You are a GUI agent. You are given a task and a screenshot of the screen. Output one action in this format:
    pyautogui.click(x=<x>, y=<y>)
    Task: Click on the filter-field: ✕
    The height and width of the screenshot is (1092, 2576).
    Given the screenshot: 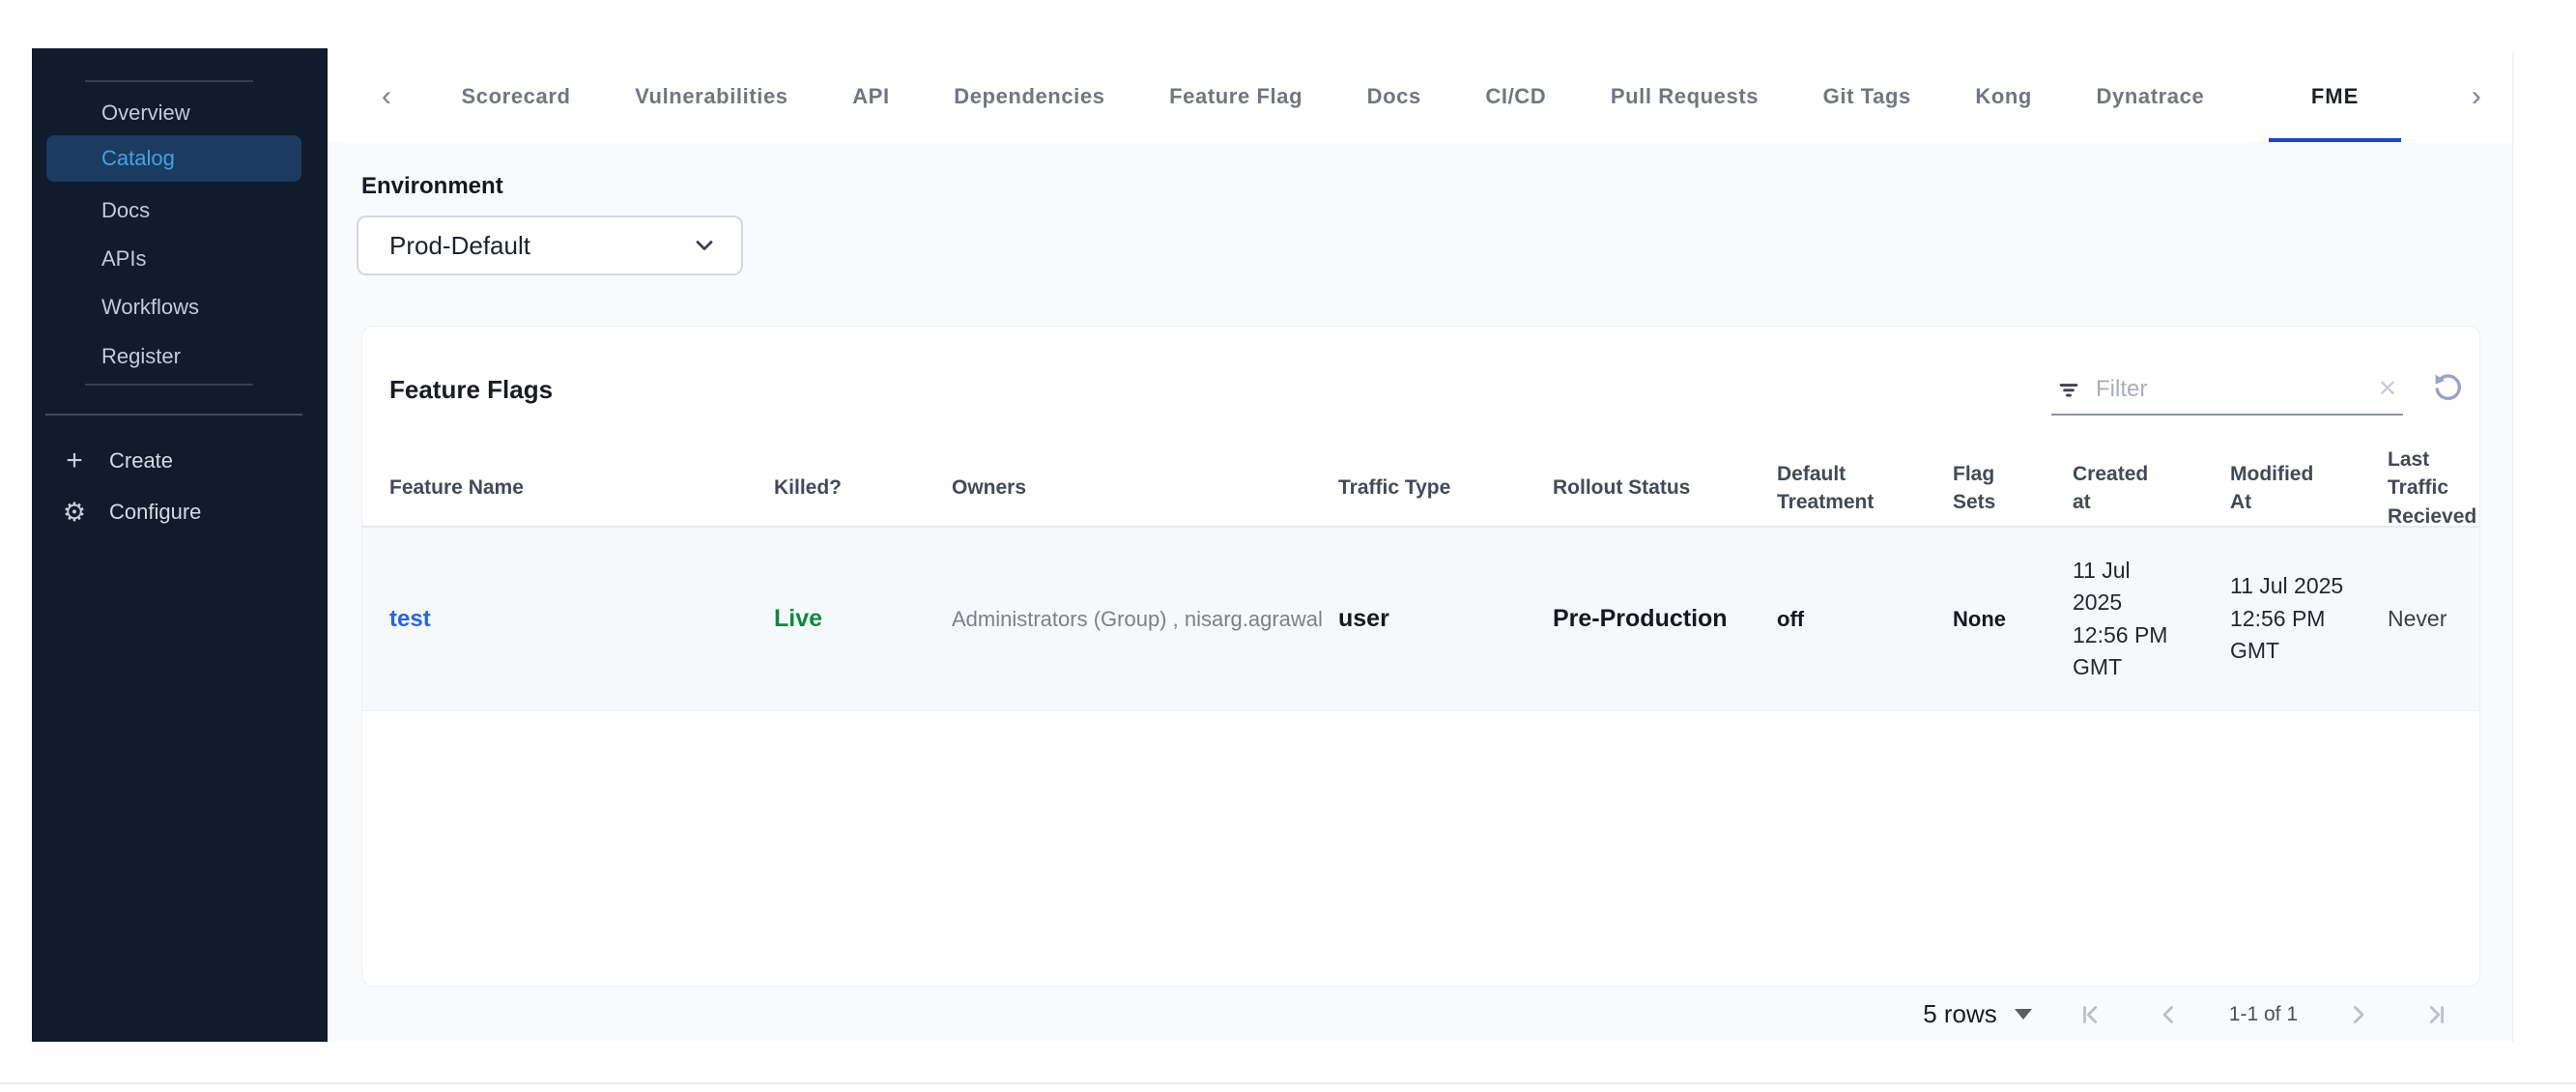 What is the action you would take?
    pyautogui.click(x=2227, y=393)
    